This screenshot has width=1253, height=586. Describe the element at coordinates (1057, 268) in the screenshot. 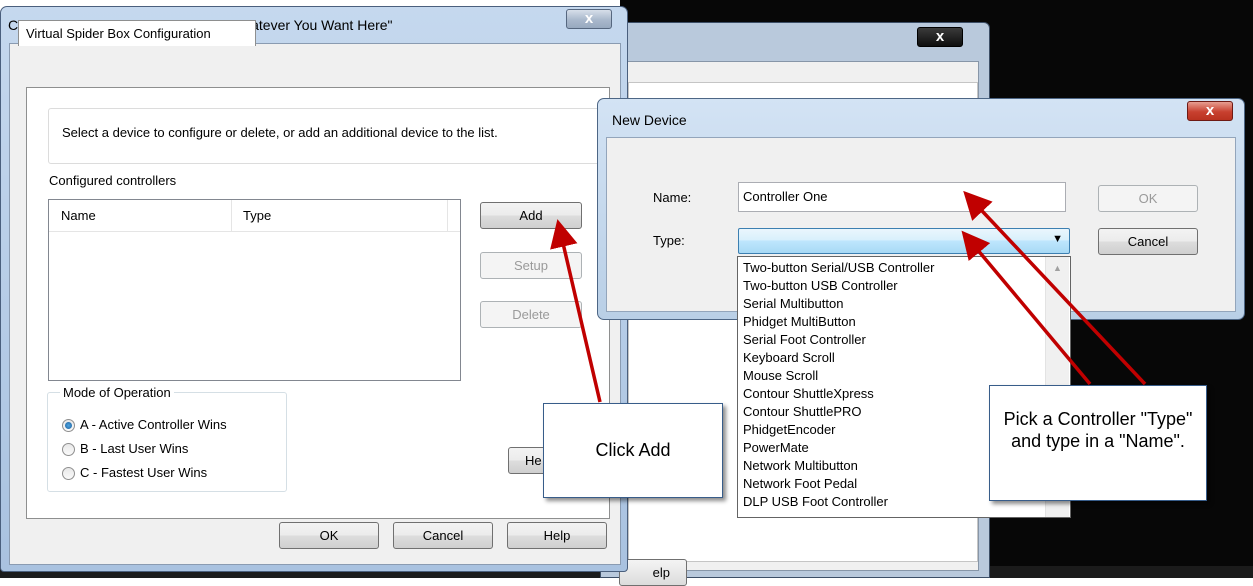

I see `scroll-up-icon: ▲` at that location.